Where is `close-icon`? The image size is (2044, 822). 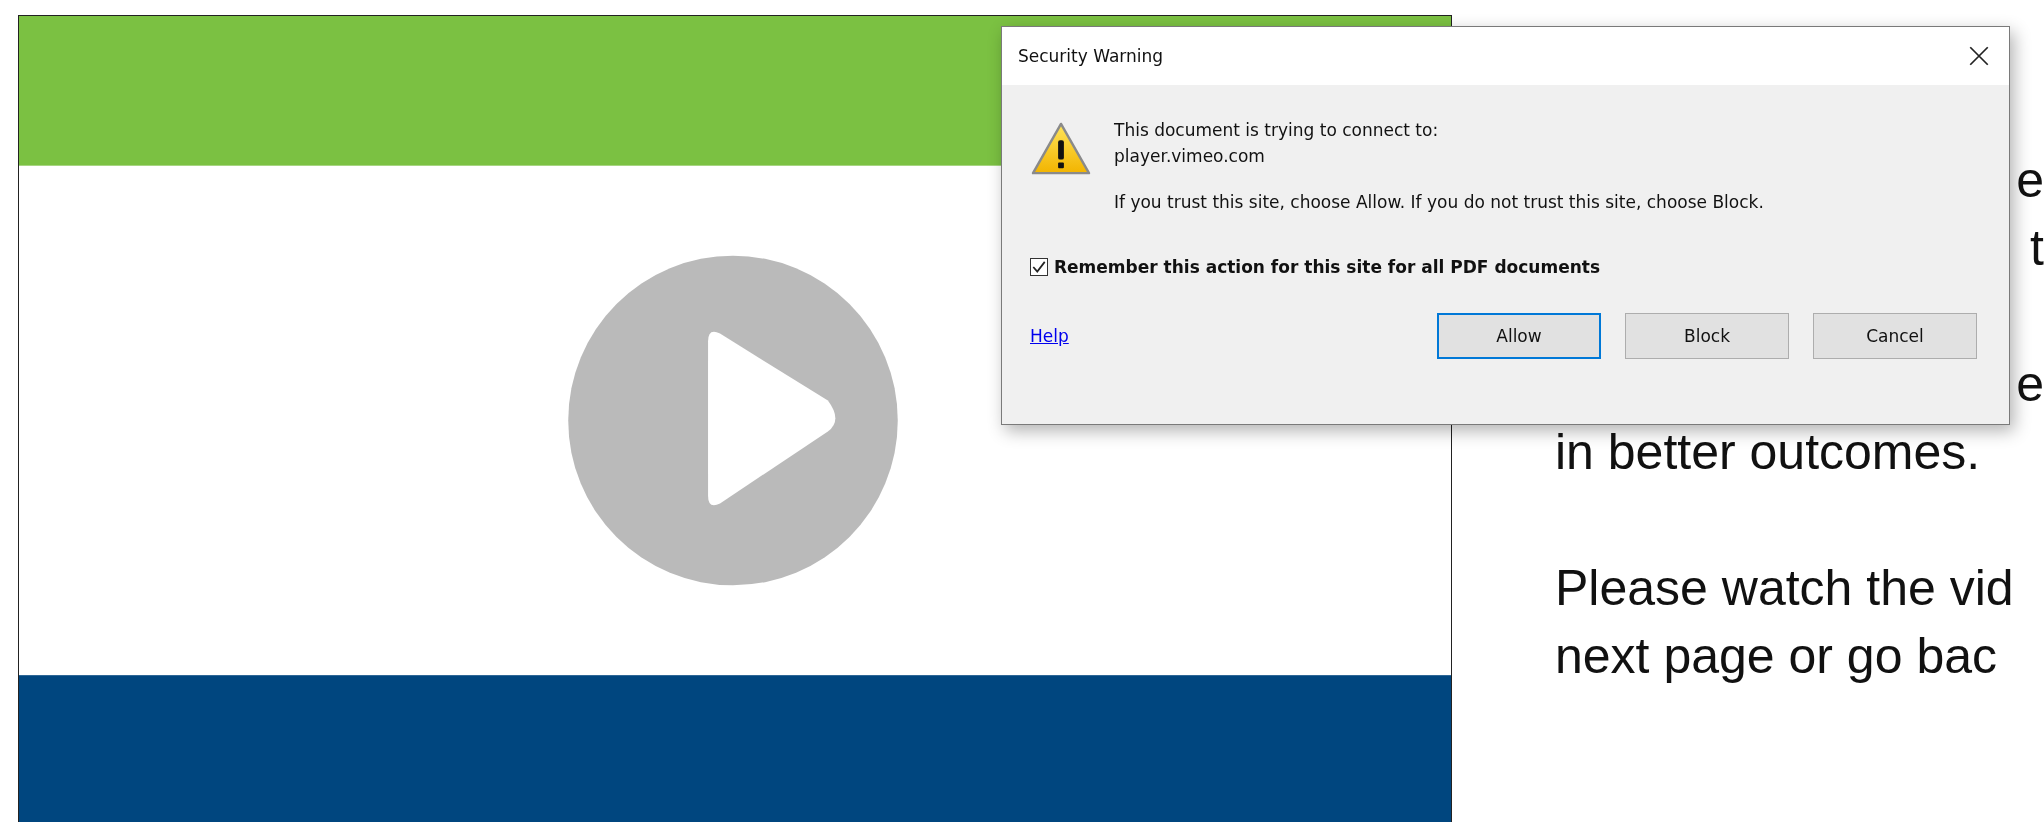 close-icon is located at coordinates (1979, 56).